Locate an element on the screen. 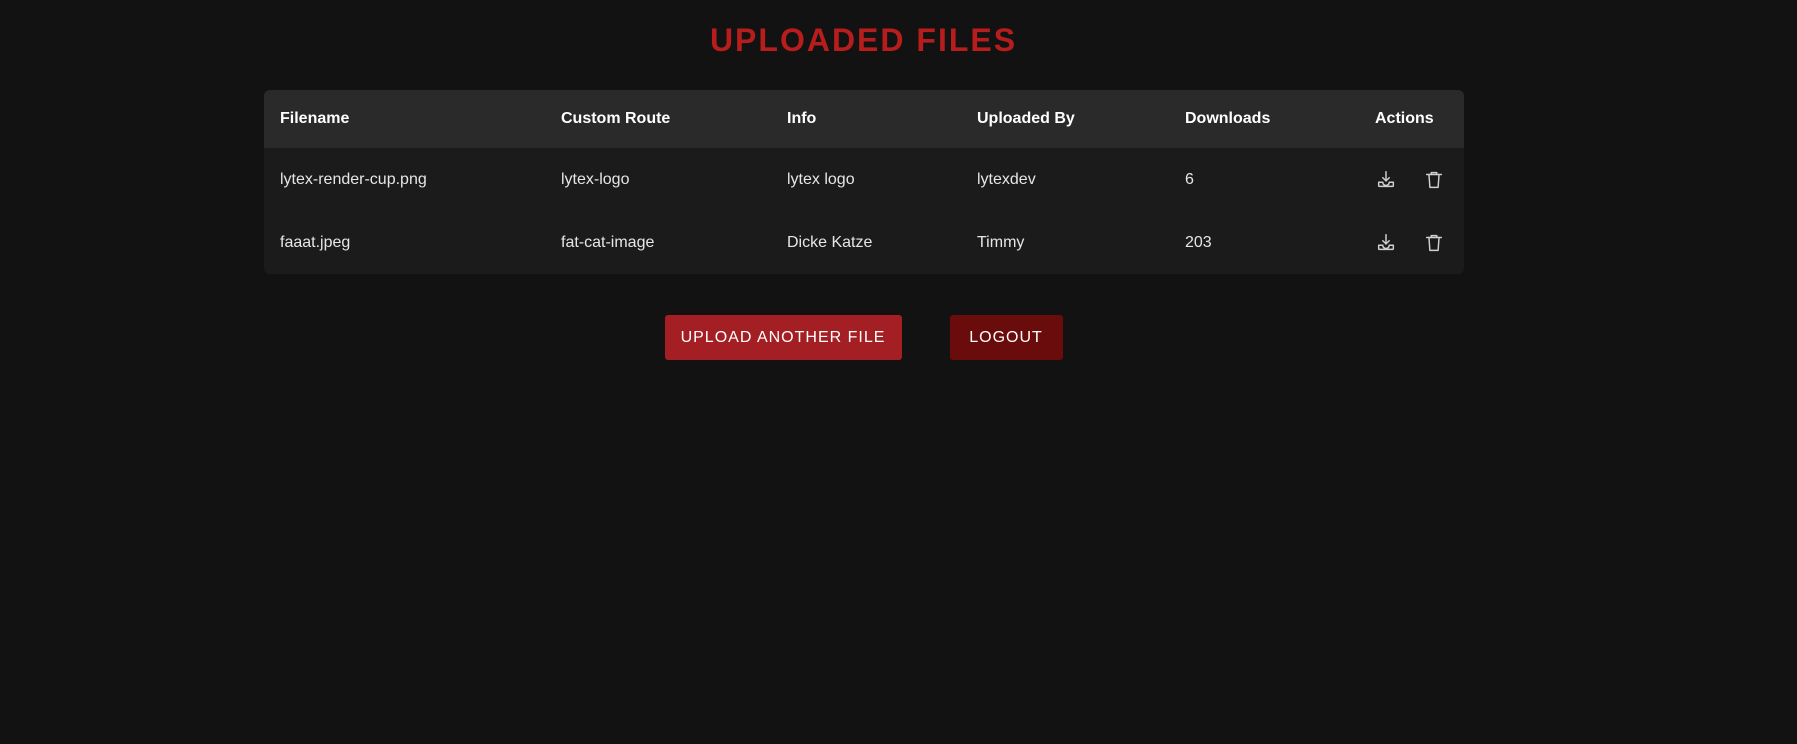 This screenshot has height=744, width=1797. page-title: UPLOADED FILES is located at coordinates (863, 40).